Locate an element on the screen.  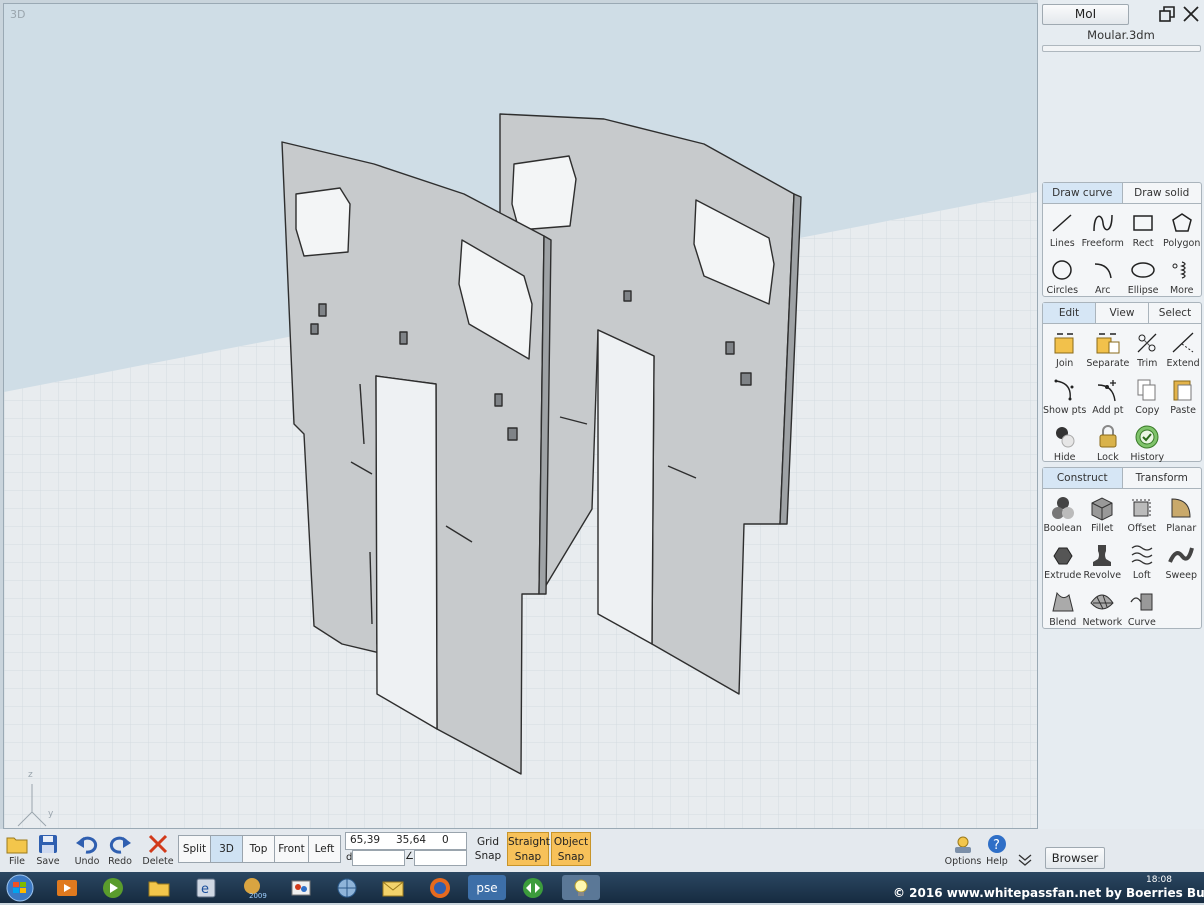
delete-icon is located at coordinates (158, 844).